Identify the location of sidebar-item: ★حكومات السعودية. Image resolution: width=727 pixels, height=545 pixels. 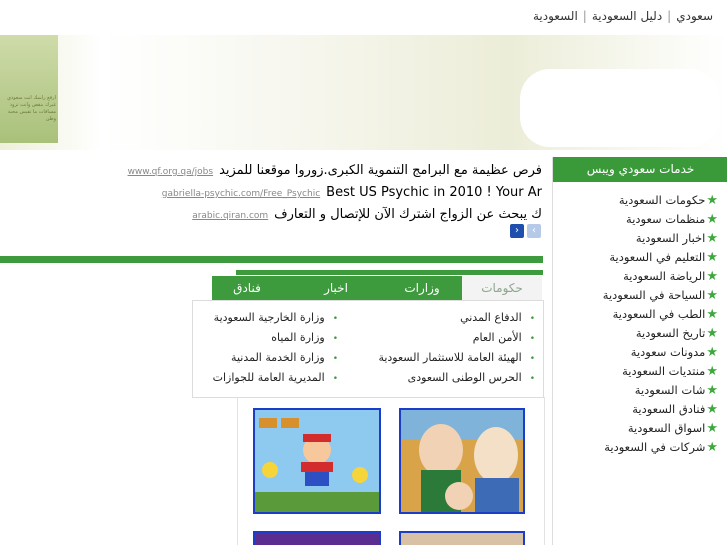
(668, 200).